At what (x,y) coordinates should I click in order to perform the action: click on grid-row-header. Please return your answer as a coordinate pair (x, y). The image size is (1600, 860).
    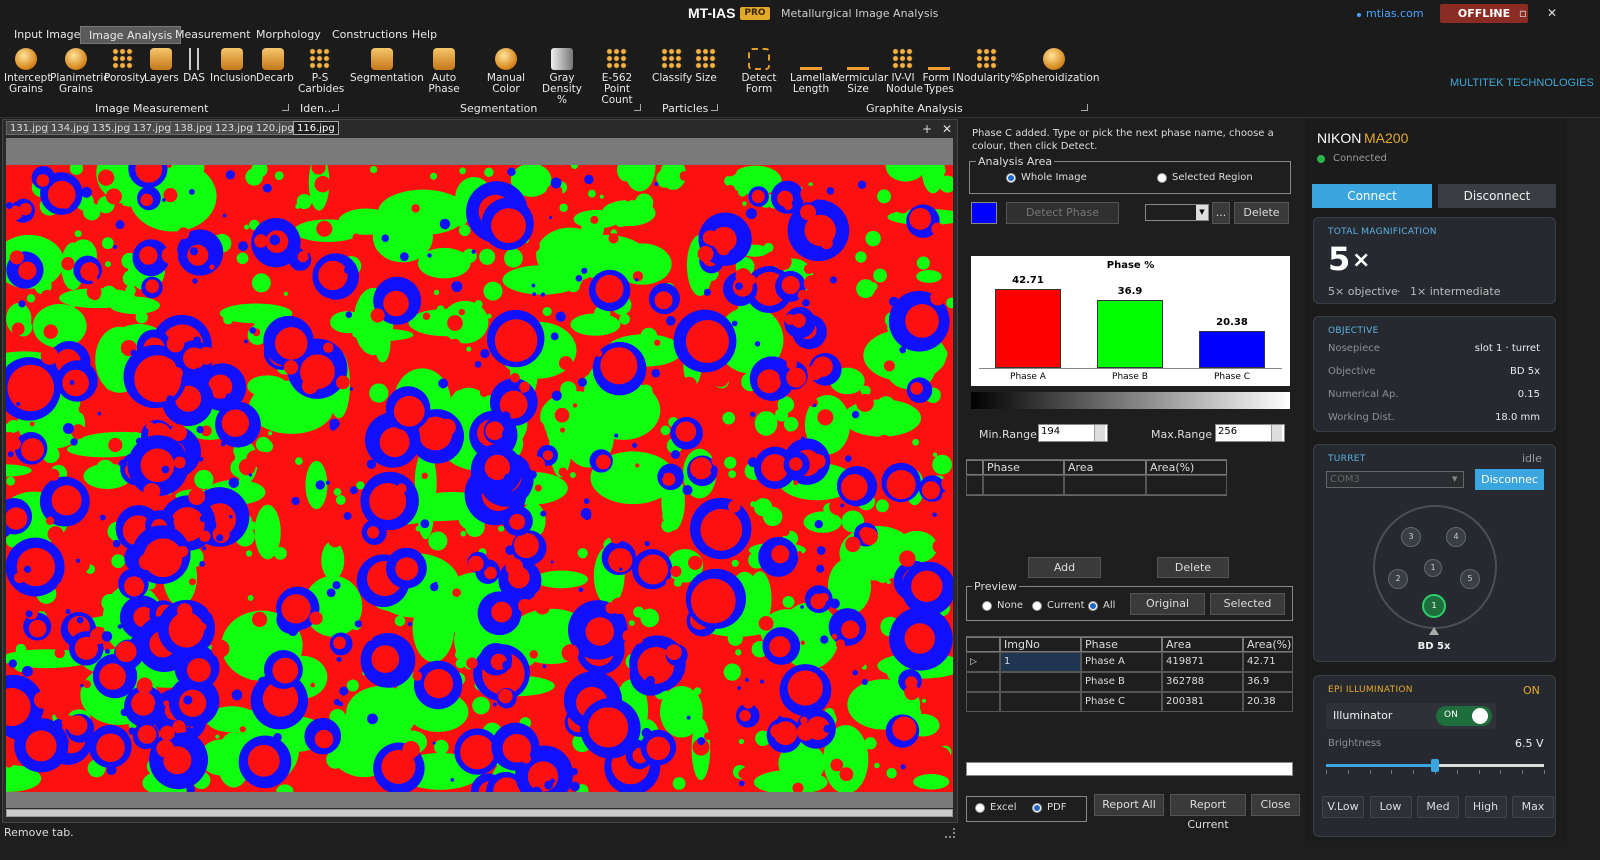
    Looking at the image, I should click on (974, 485).